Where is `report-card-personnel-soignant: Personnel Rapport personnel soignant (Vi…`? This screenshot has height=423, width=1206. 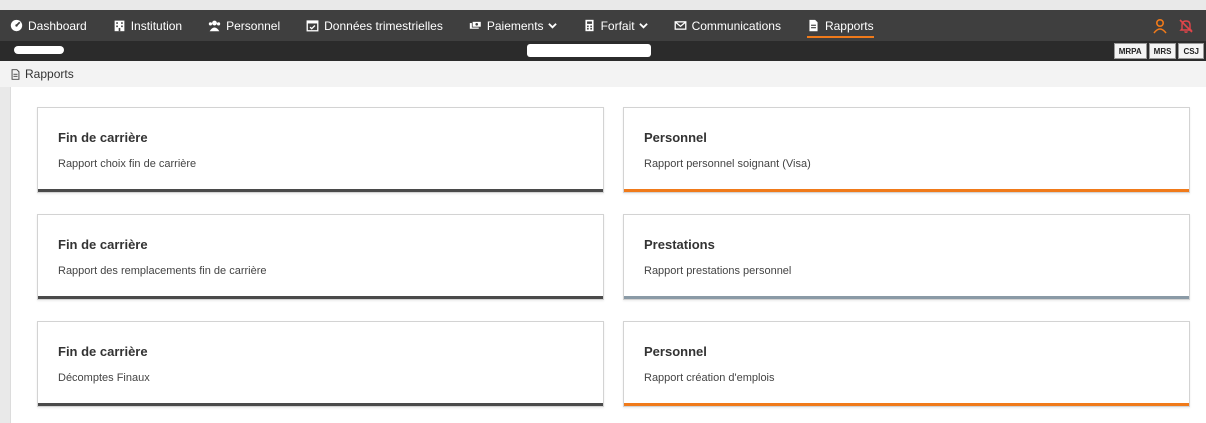 report-card-personnel-soignant: Personnel Rapport personnel soignant (Vi… is located at coordinates (906, 150).